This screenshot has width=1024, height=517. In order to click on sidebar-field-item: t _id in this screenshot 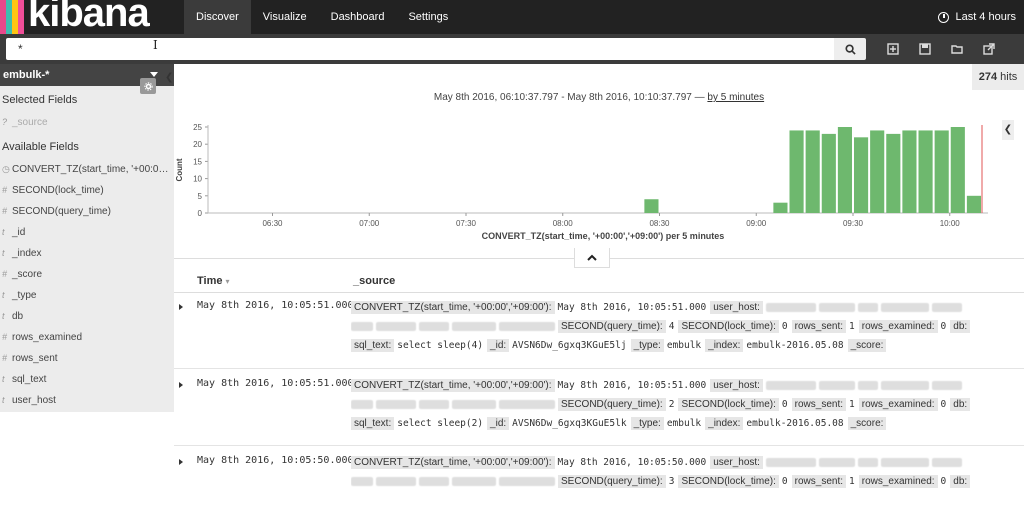, I will do `click(87, 232)`.